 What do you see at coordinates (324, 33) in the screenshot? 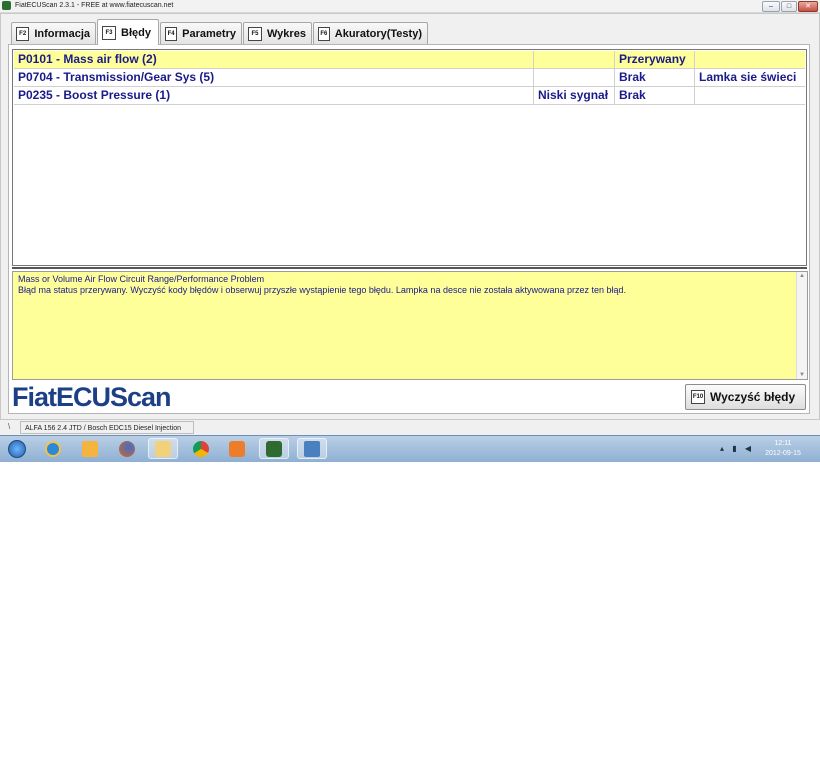
I see `f6-key-icon: F6` at bounding box center [324, 33].